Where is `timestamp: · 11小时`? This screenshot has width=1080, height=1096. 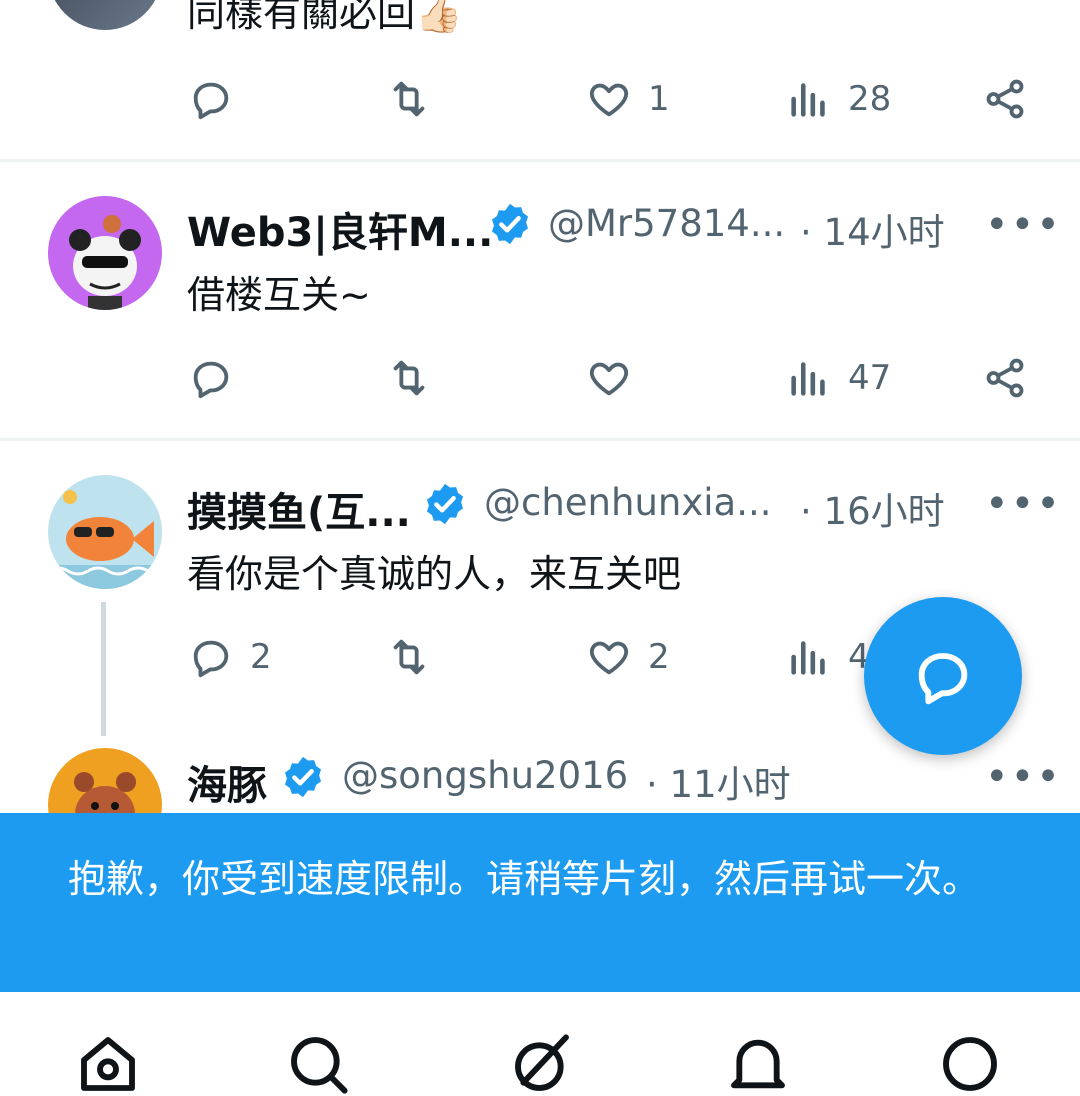
timestamp: · 11小时 is located at coordinates (718, 781).